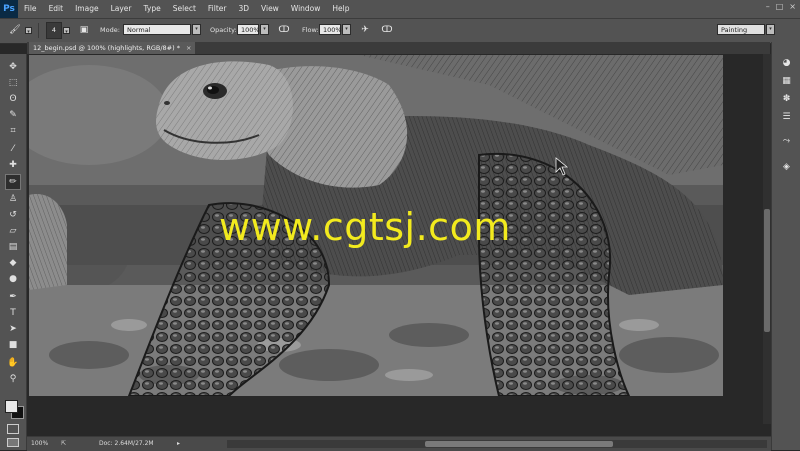 The width and height of the screenshot is (800, 451). I want to click on panel-dock: ◕ ▦ ✽ ☰ ⤳ ◈, so click(785, 246).